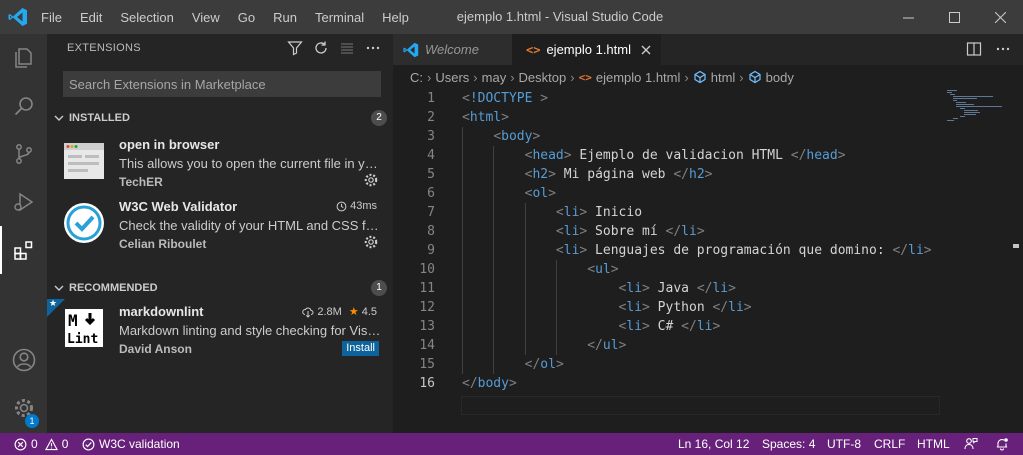 The height and width of the screenshot is (455, 1023). I want to click on code-line: 7 <li> Inicio, so click(665, 212).